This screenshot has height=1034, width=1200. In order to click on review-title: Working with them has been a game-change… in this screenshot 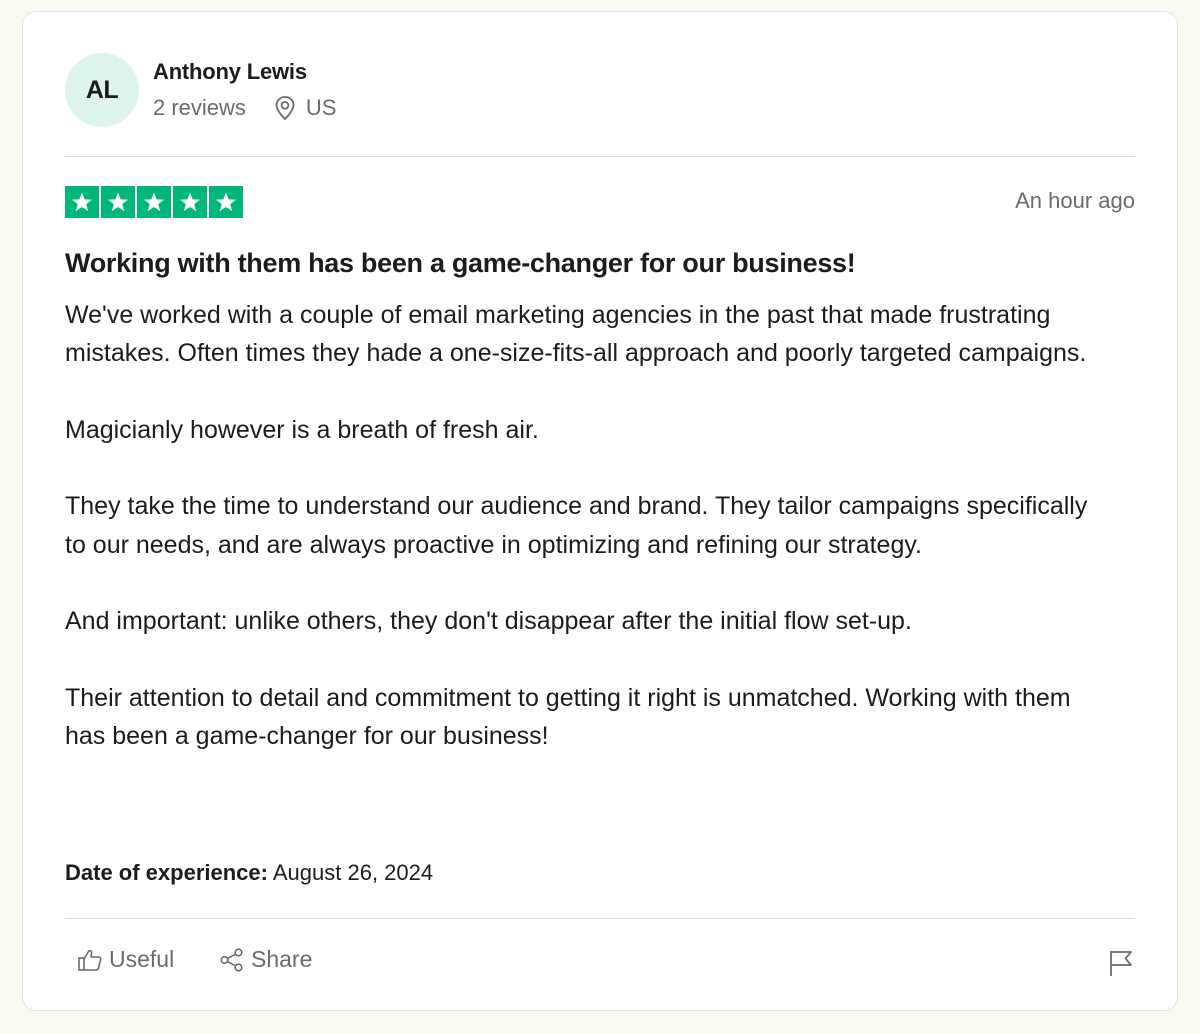, I will do `click(460, 263)`.